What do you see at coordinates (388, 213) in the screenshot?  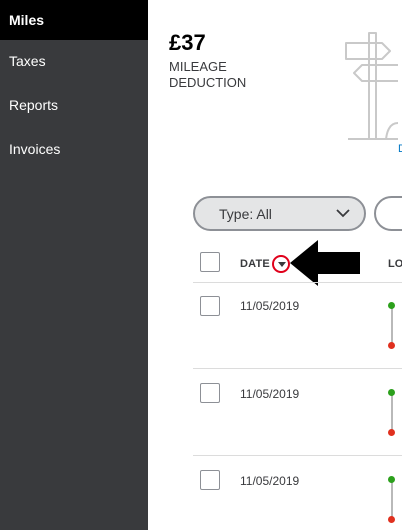 I see `secondary-filter-button` at bounding box center [388, 213].